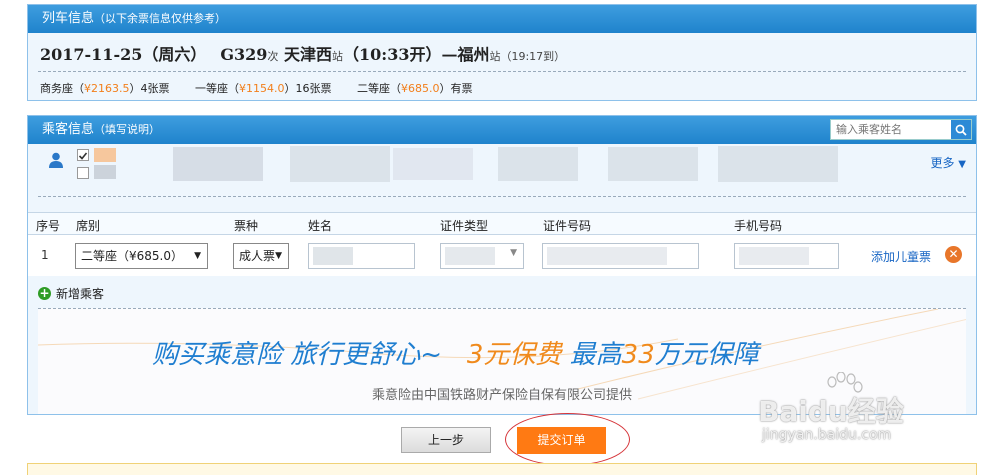 The width and height of the screenshot is (1000, 475). What do you see at coordinates (455, 355) in the screenshot?
I see `insurance-slogan: 购买乘意险 旅行更舒心~ 3元保费 最高33万元保障` at bounding box center [455, 355].